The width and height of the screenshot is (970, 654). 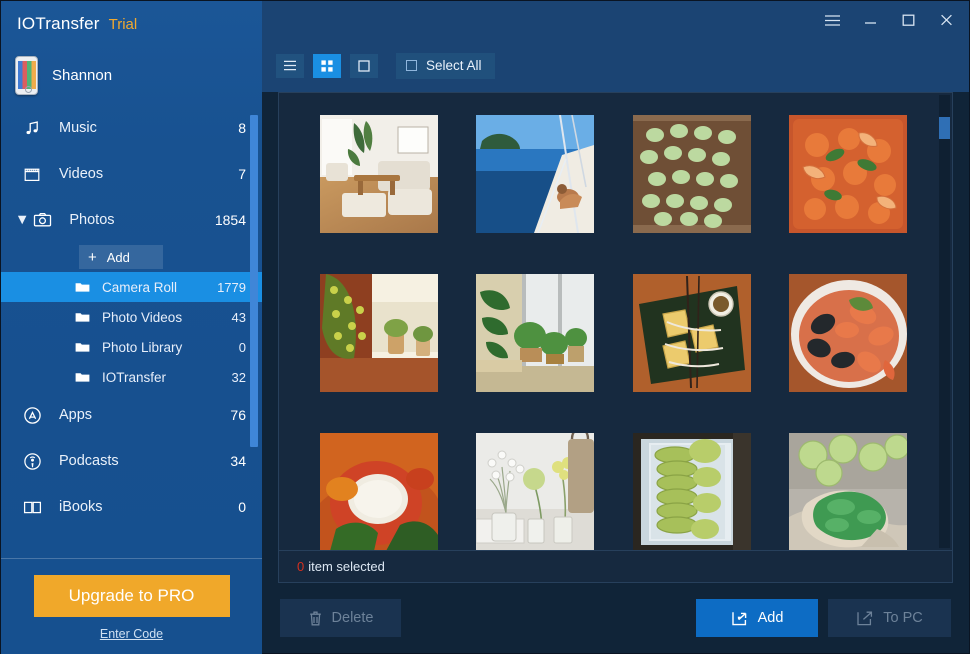 I want to click on sidebar-item-label: Music, so click(x=78, y=128).